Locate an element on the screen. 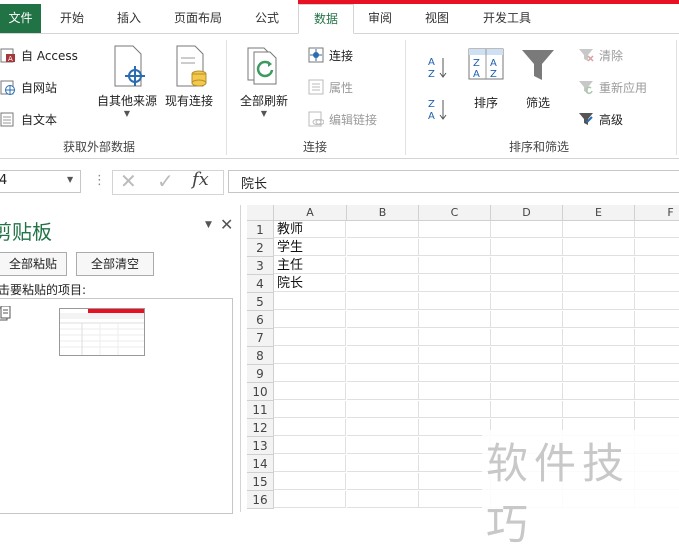 The image size is (679, 552). reapply-button: 重新应用 is located at coordinates (612, 87).